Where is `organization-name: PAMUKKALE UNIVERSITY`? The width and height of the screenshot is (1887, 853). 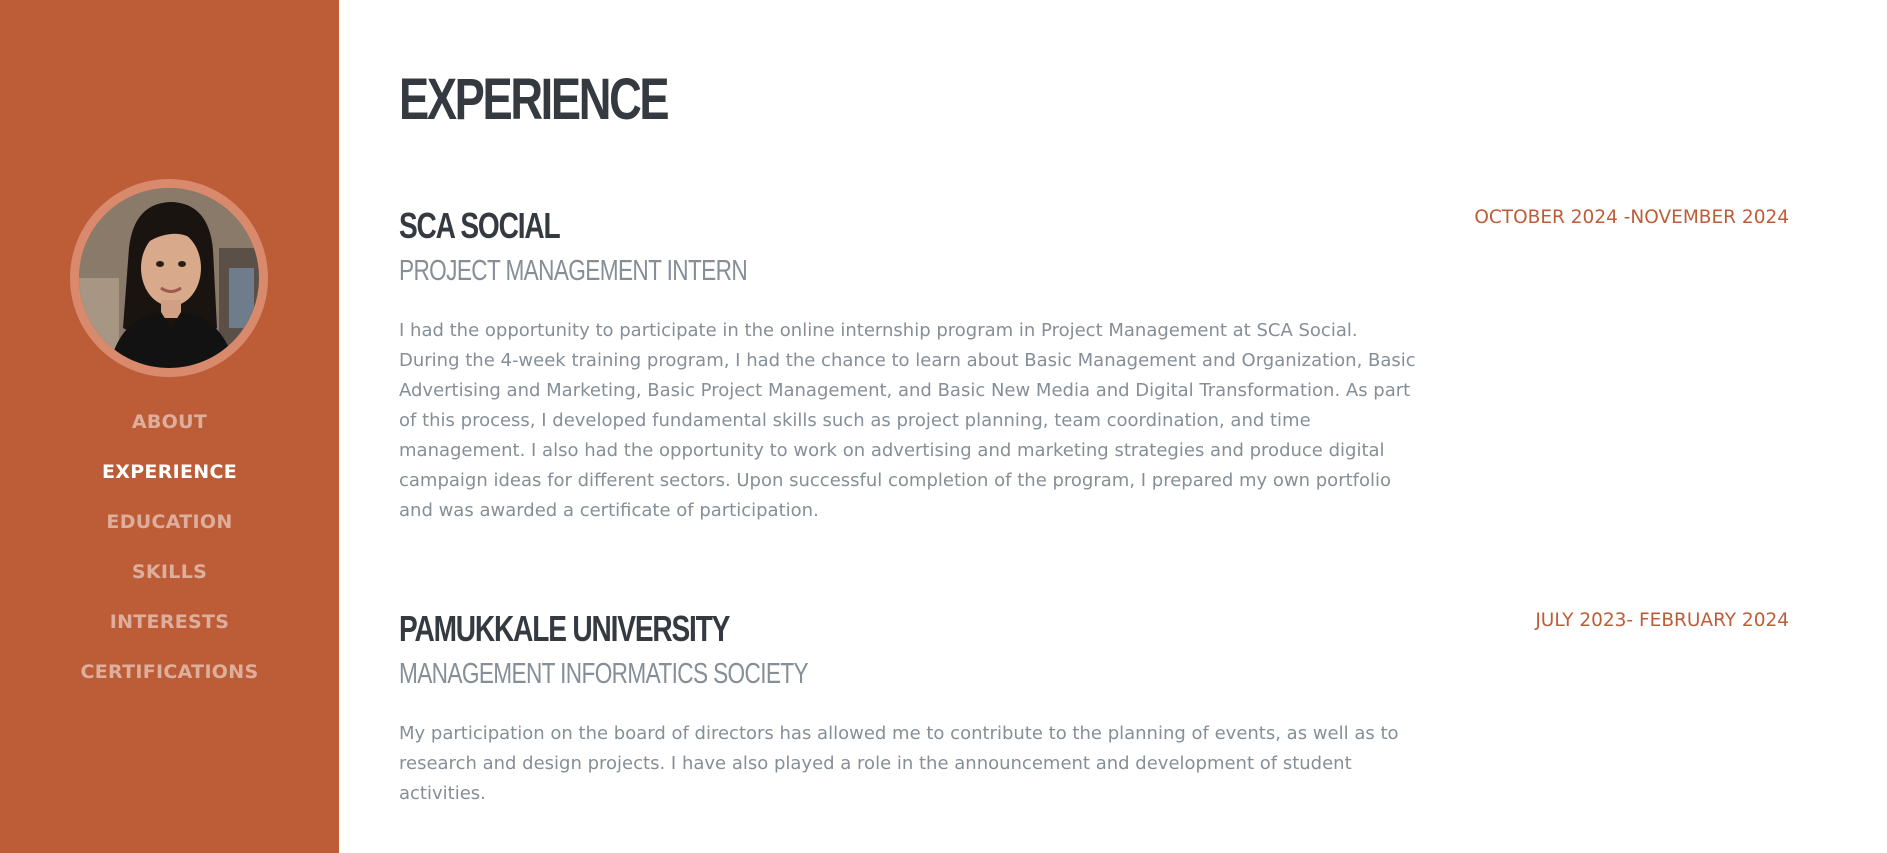
organization-name: PAMUKKALE UNIVERSITY is located at coordinates (564, 628).